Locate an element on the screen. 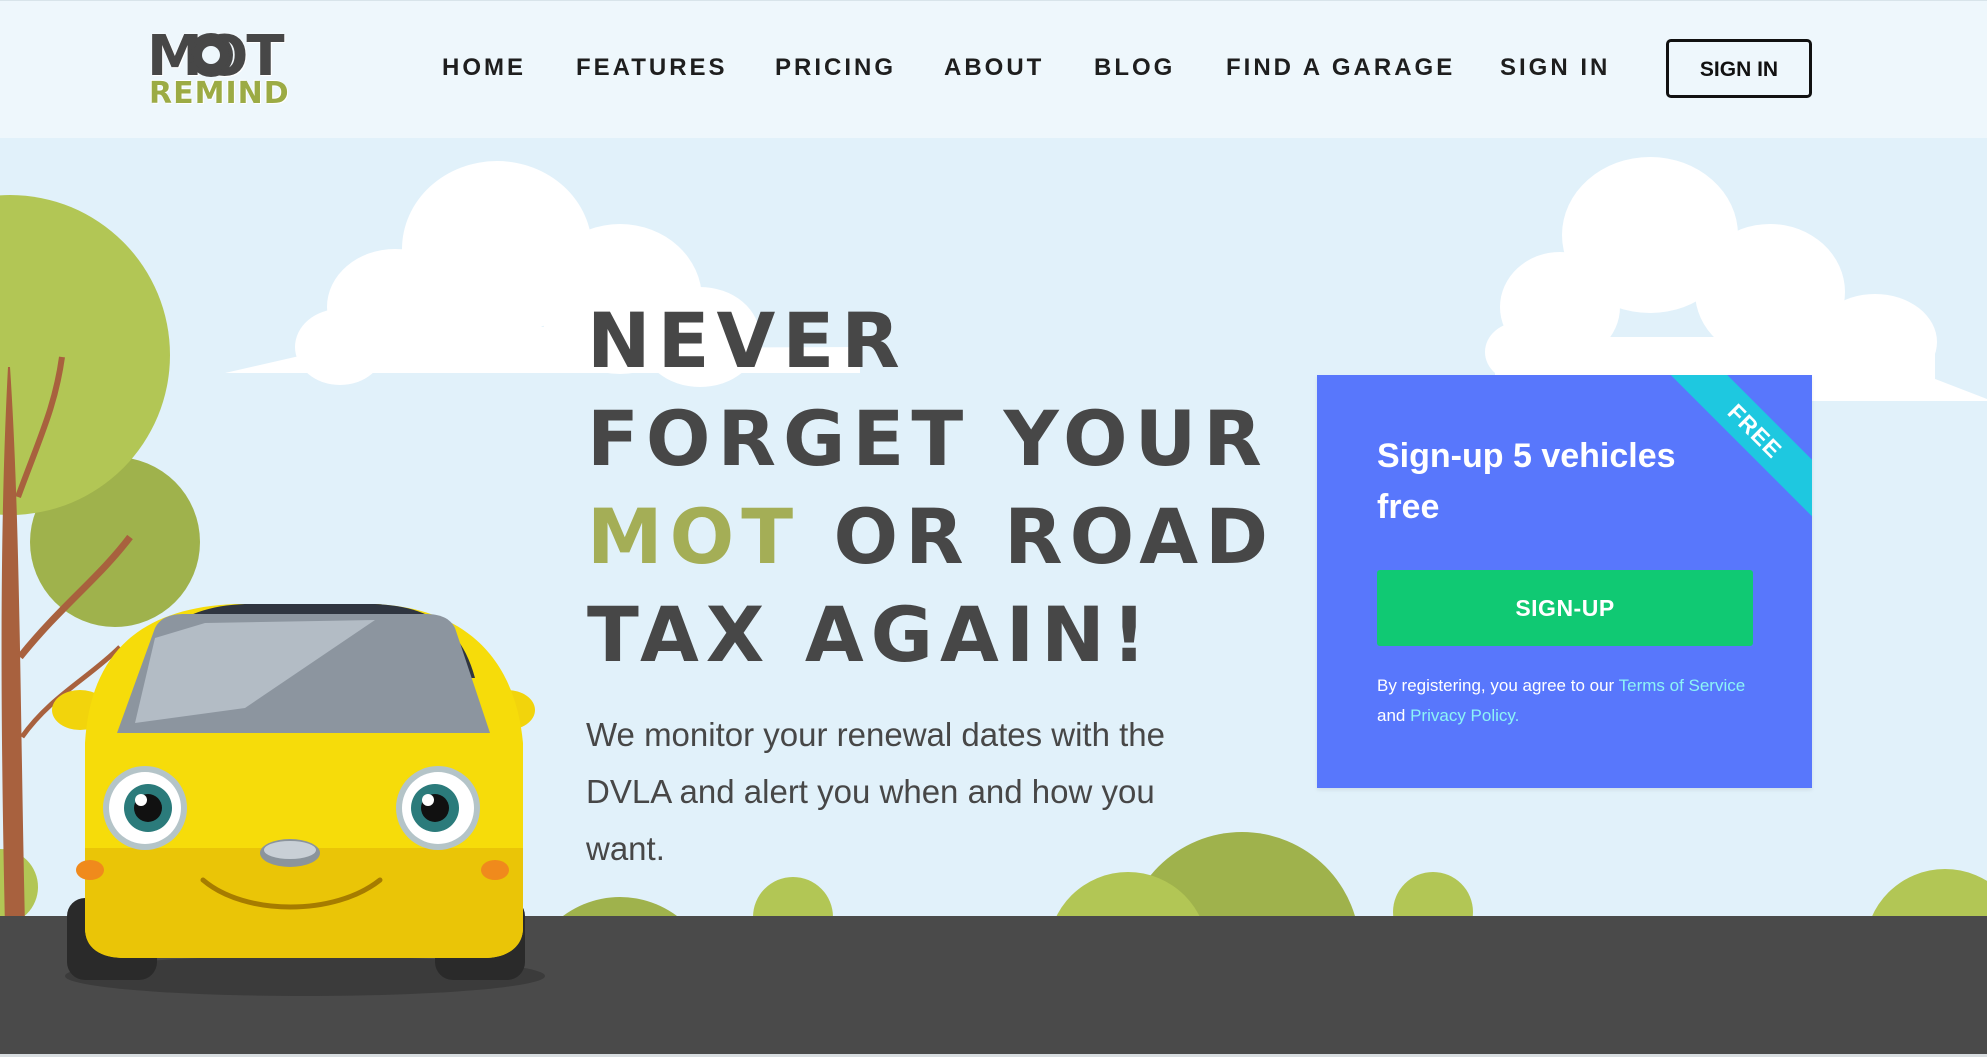 The height and width of the screenshot is (1057, 1987). nav-item-blog: BLOG is located at coordinates (1134, 68).